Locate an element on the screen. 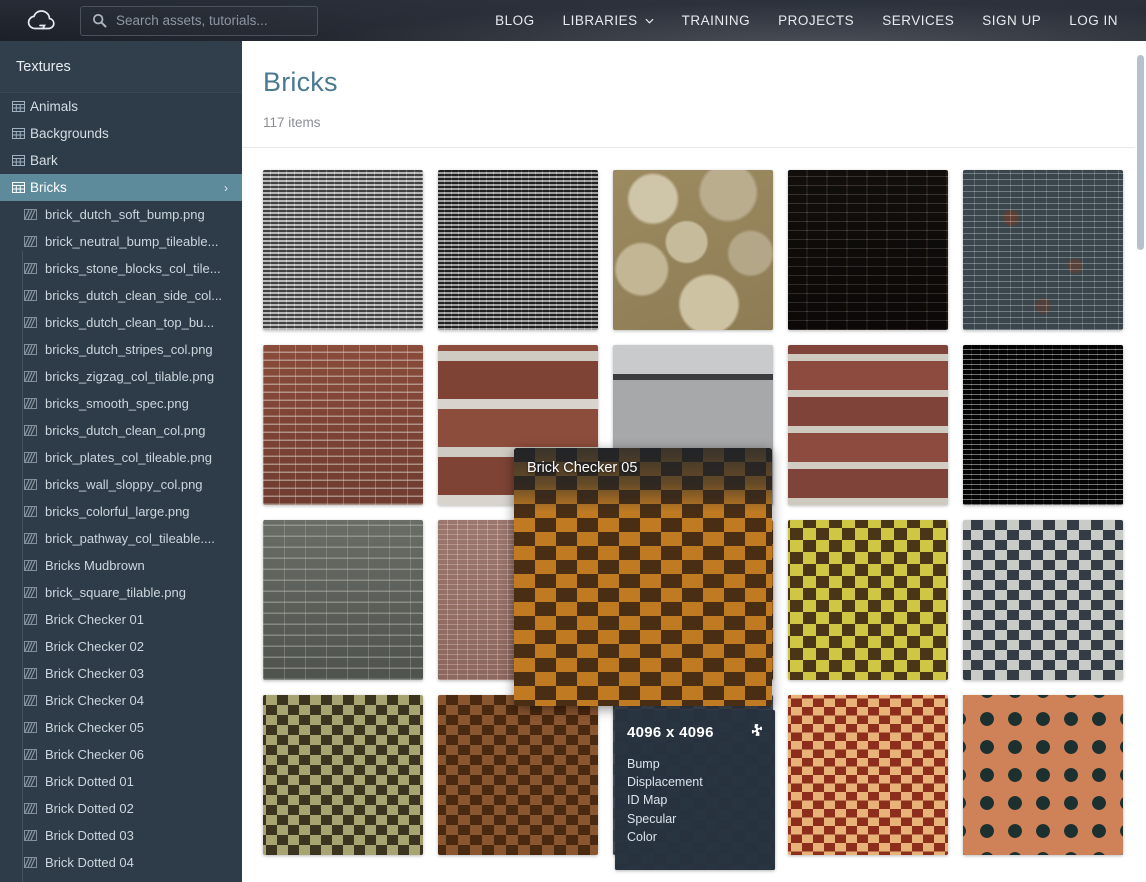 The width and height of the screenshot is (1146, 882). sidebar-file-item: brick_square_tilable.png is located at coordinates (121, 592).